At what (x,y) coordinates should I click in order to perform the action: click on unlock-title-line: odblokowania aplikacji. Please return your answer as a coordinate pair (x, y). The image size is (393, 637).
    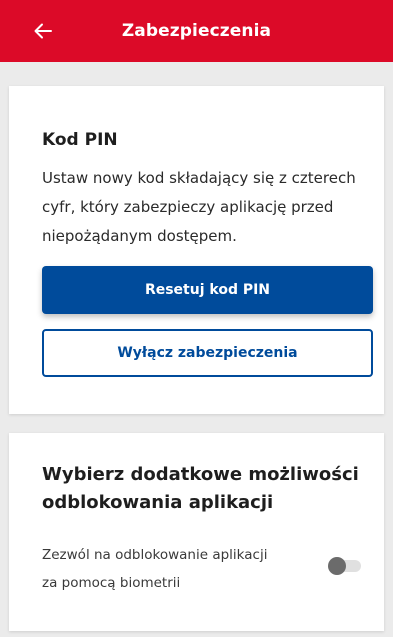
    Looking at the image, I should click on (158, 502).